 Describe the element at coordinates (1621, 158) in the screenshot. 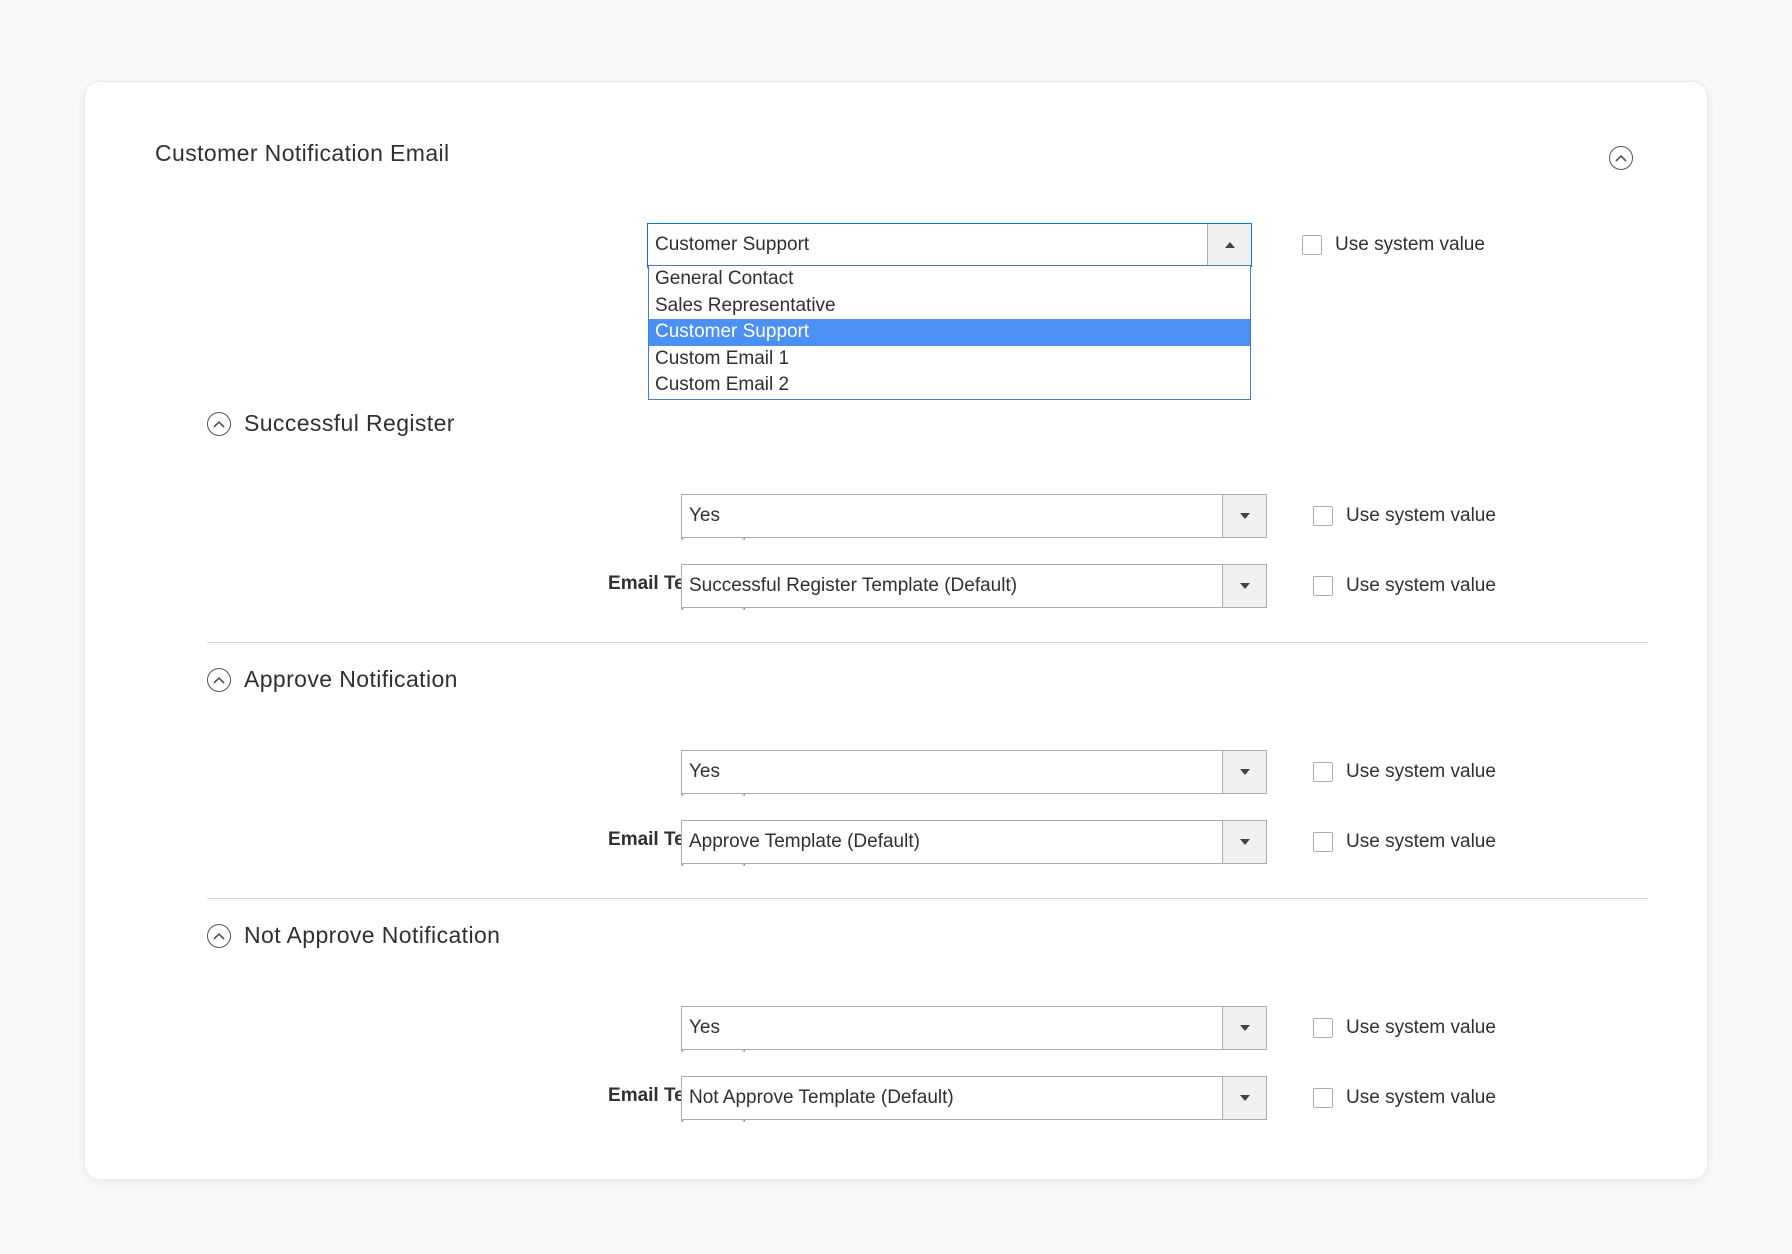

I see `collapse-card-icon` at that location.